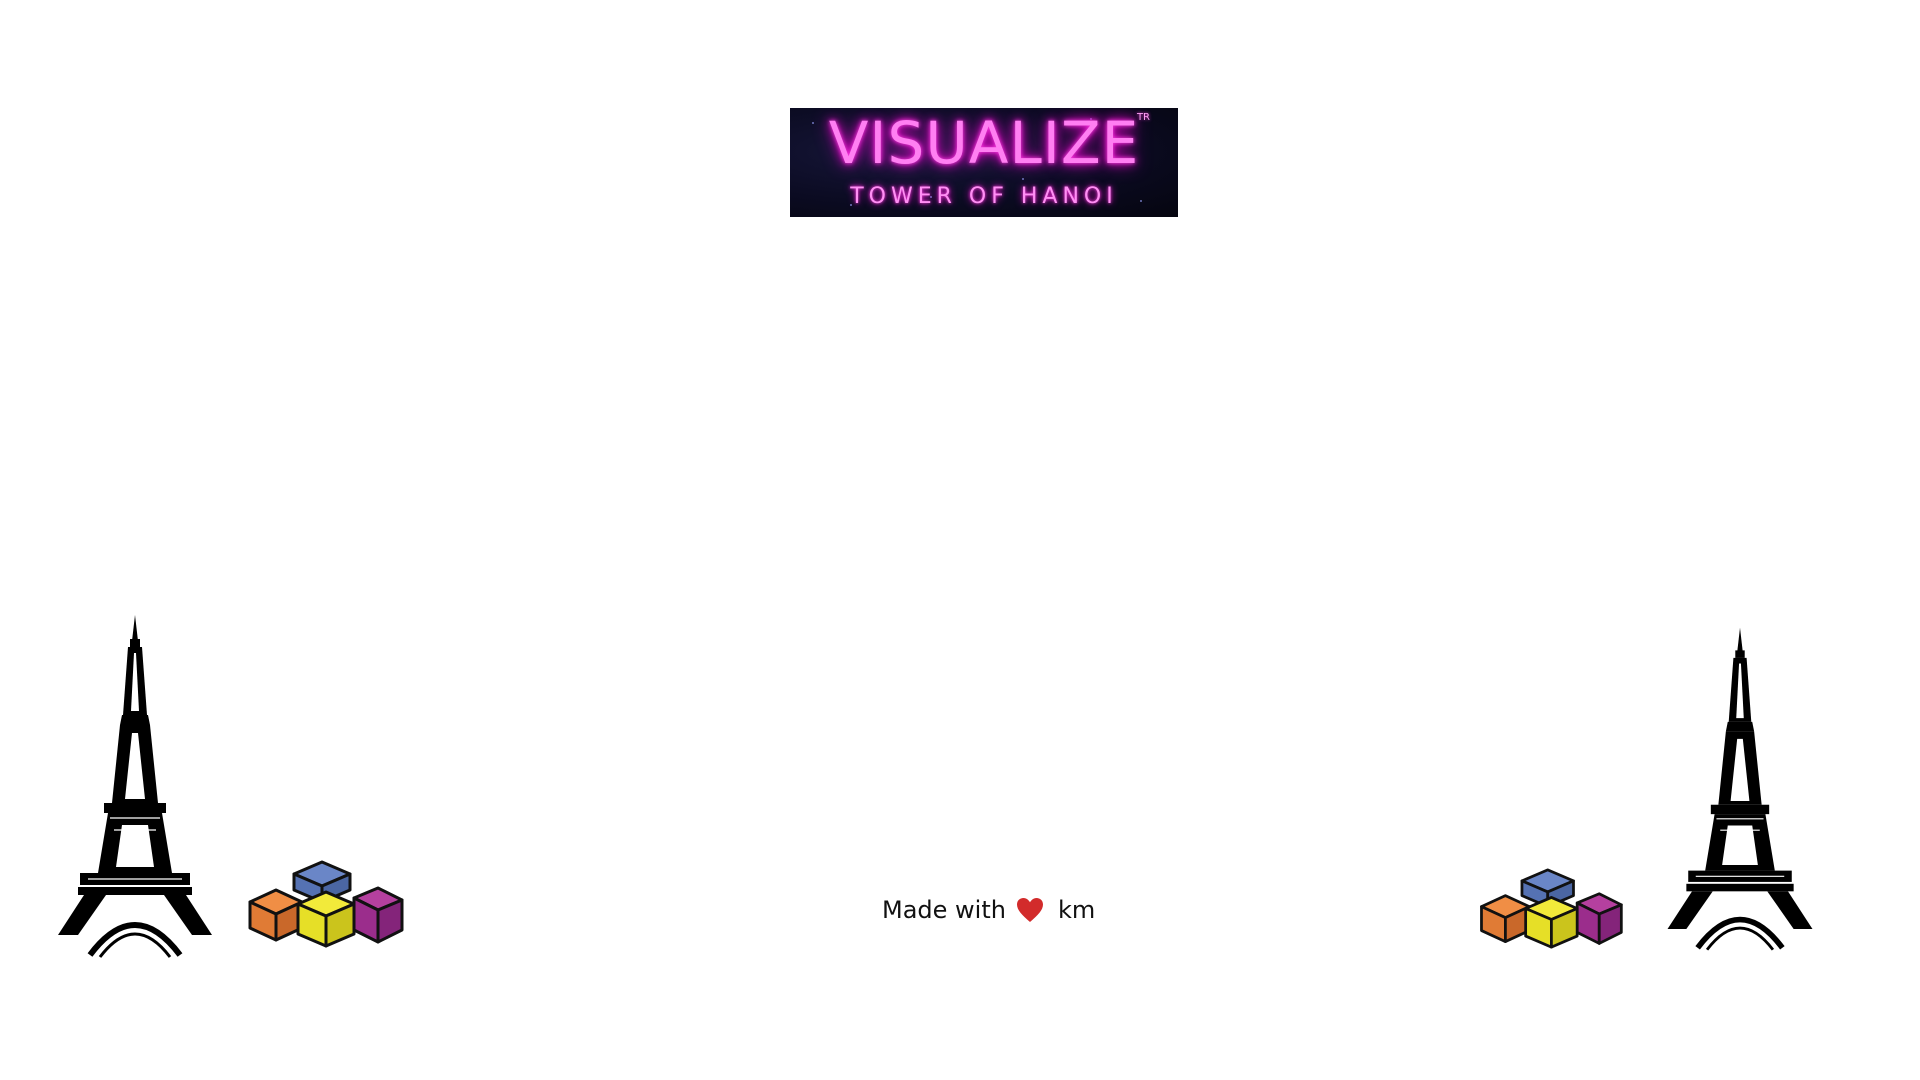 Image resolution: width=1920 pixels, height=1080 pixels. What do you see at coordinates (1143, 117) in the screenshot?
I see `logo-trademark: TR` at bounding box center [1143, 117].